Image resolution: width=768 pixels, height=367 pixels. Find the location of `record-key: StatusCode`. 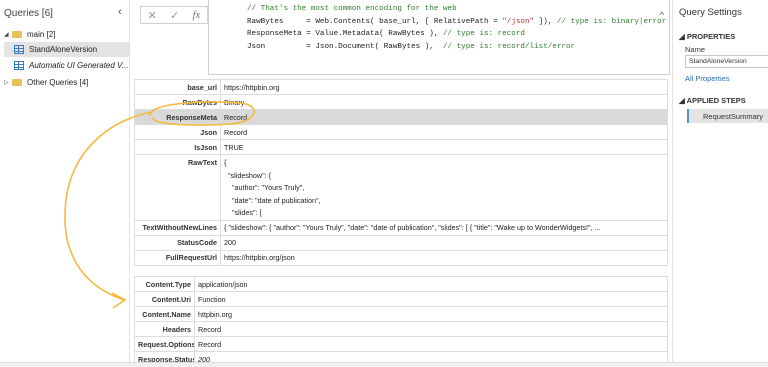

record-key: StatusCode is located at coordinates (177, 242).